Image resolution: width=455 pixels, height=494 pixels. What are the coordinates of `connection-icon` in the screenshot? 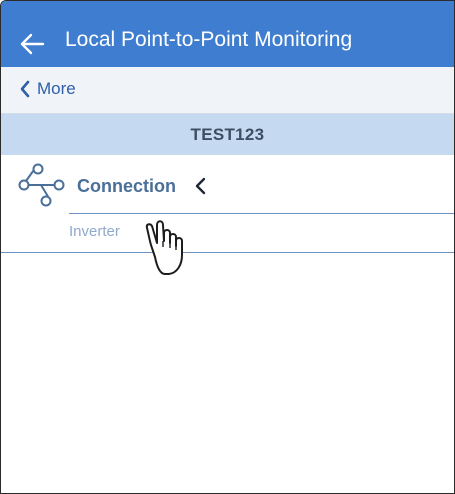 It's located at (41, 185).